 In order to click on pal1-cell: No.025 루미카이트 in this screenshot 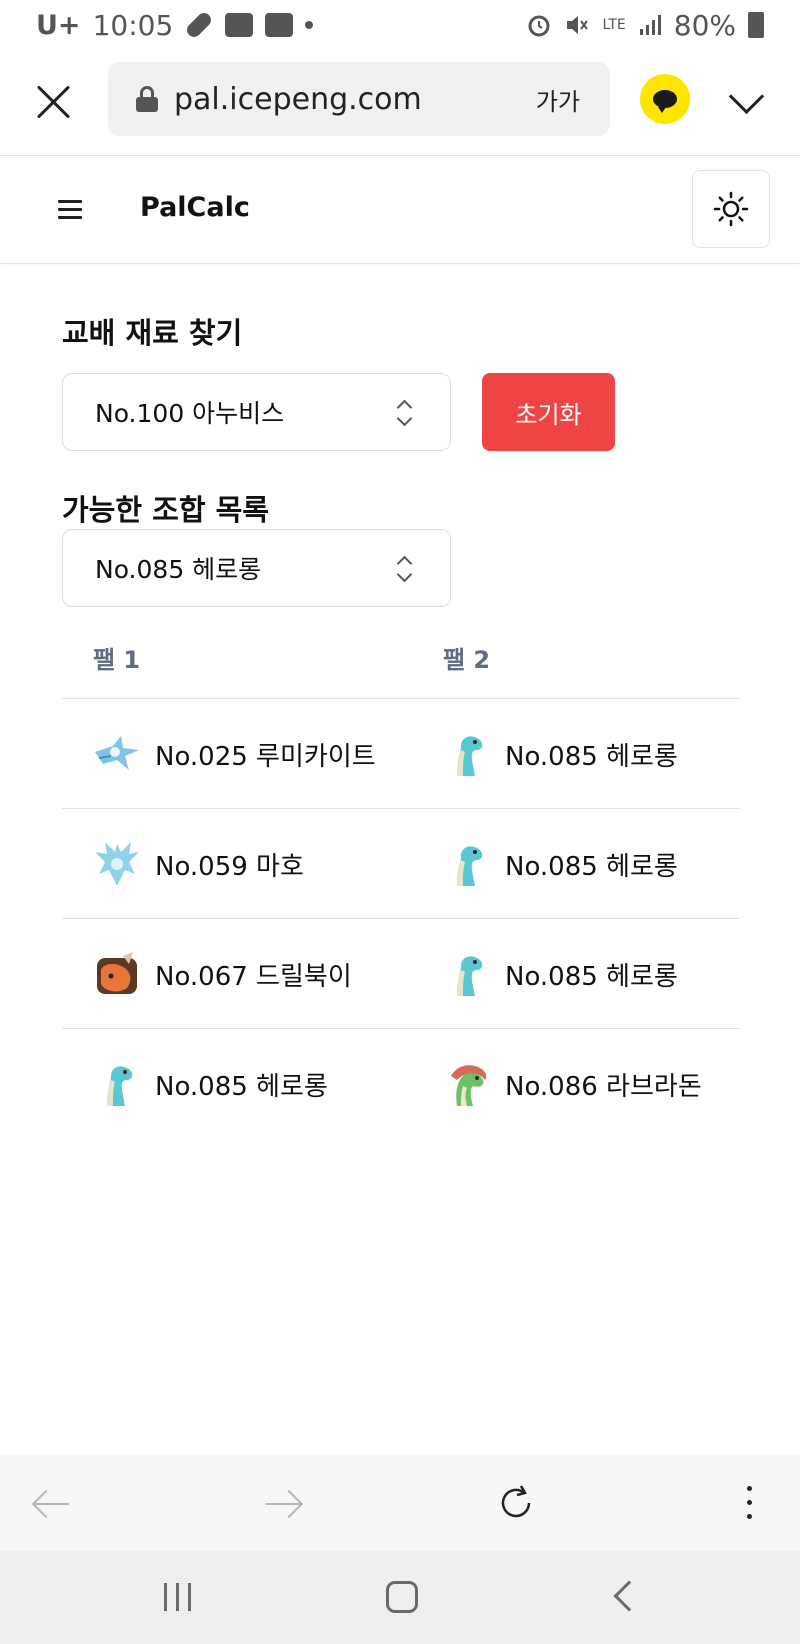, I will do `click(234, 754)`.